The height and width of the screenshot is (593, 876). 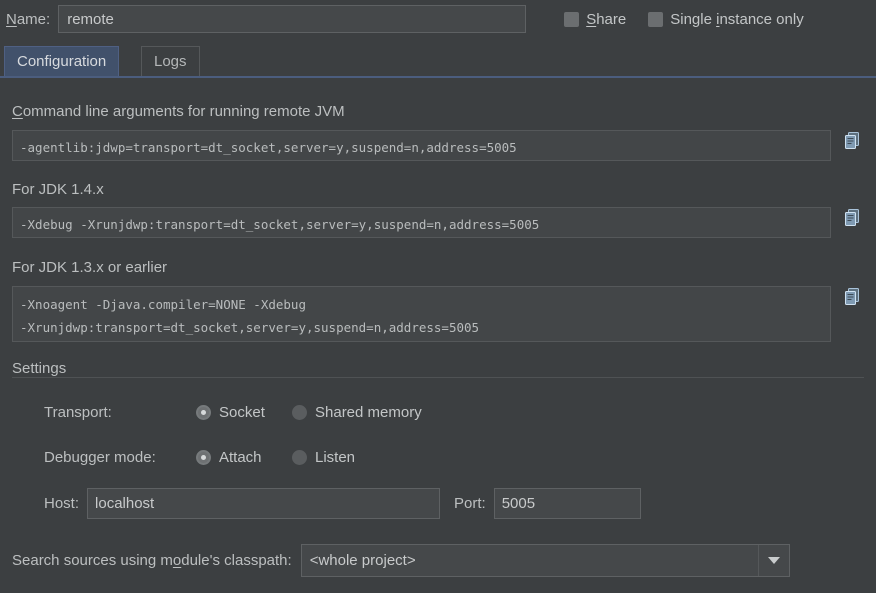 I want to click on single-instance-label-post: nstance only, so click(x=761, y=19).